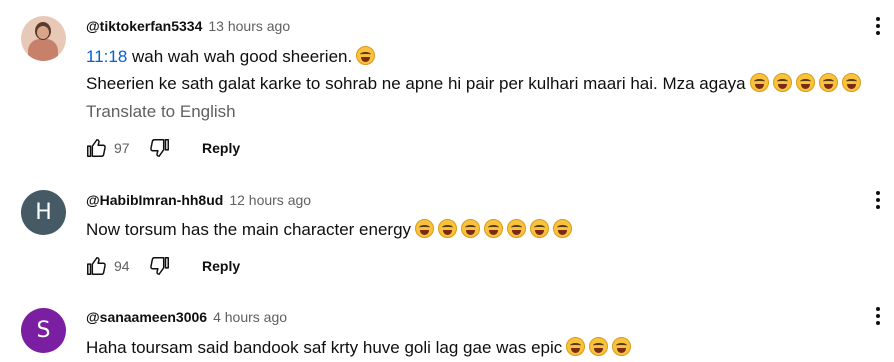  I want to click on like-count: 97, so click(122, 148).